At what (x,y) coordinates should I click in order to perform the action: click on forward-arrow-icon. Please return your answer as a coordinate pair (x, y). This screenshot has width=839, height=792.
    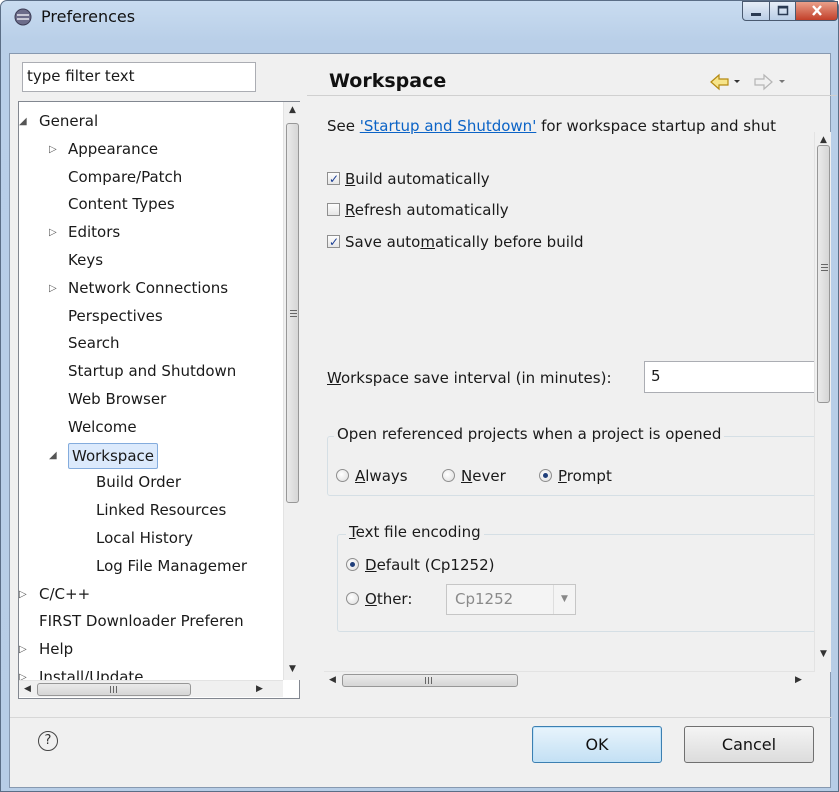
    Looking at the image, I should click on (771, 82).